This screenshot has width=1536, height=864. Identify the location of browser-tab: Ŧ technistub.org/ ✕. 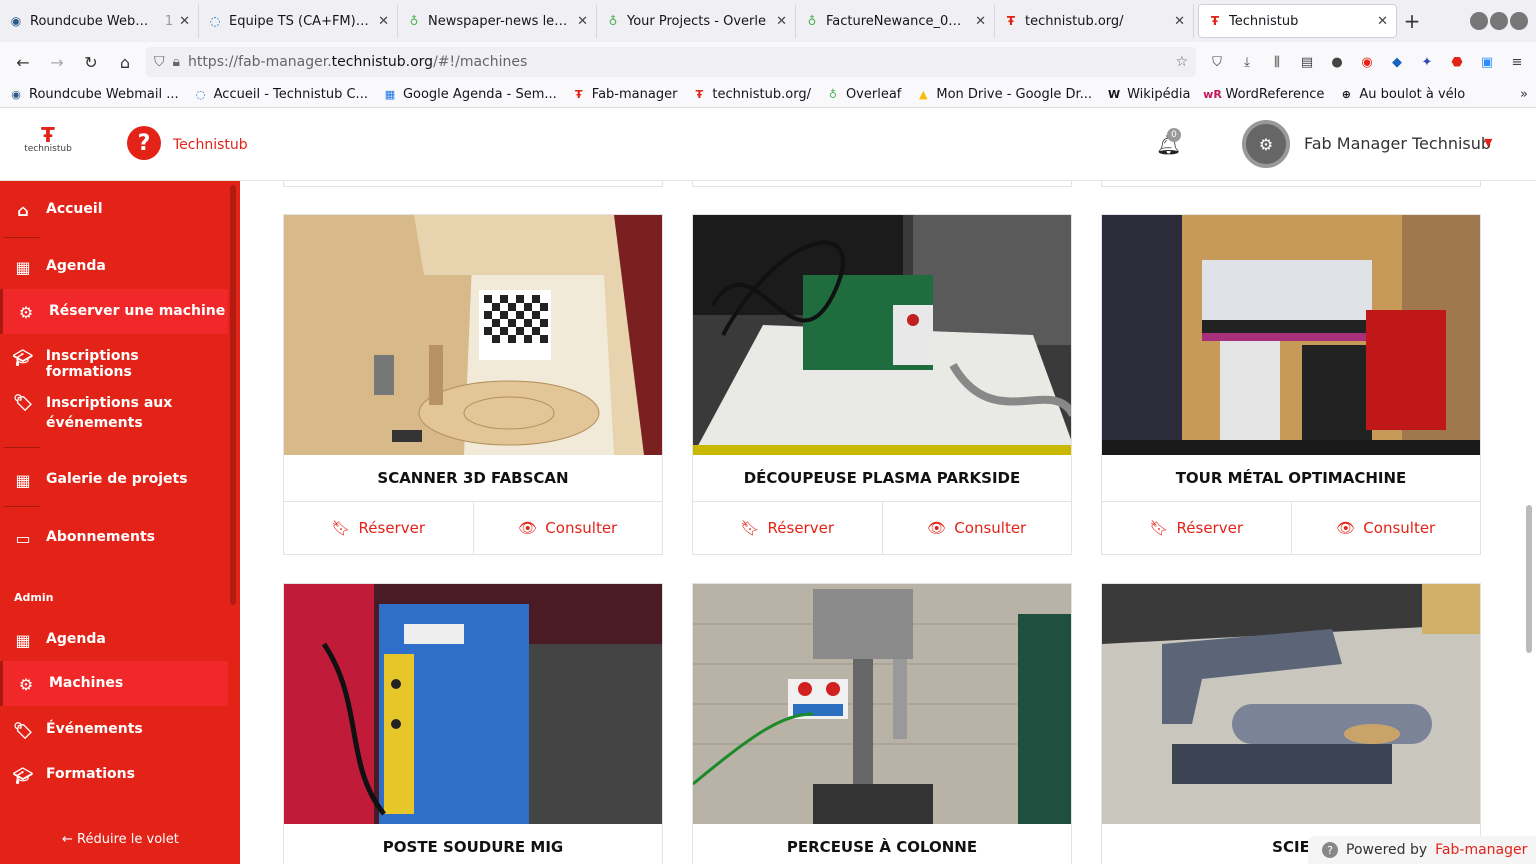
(1094, 21).